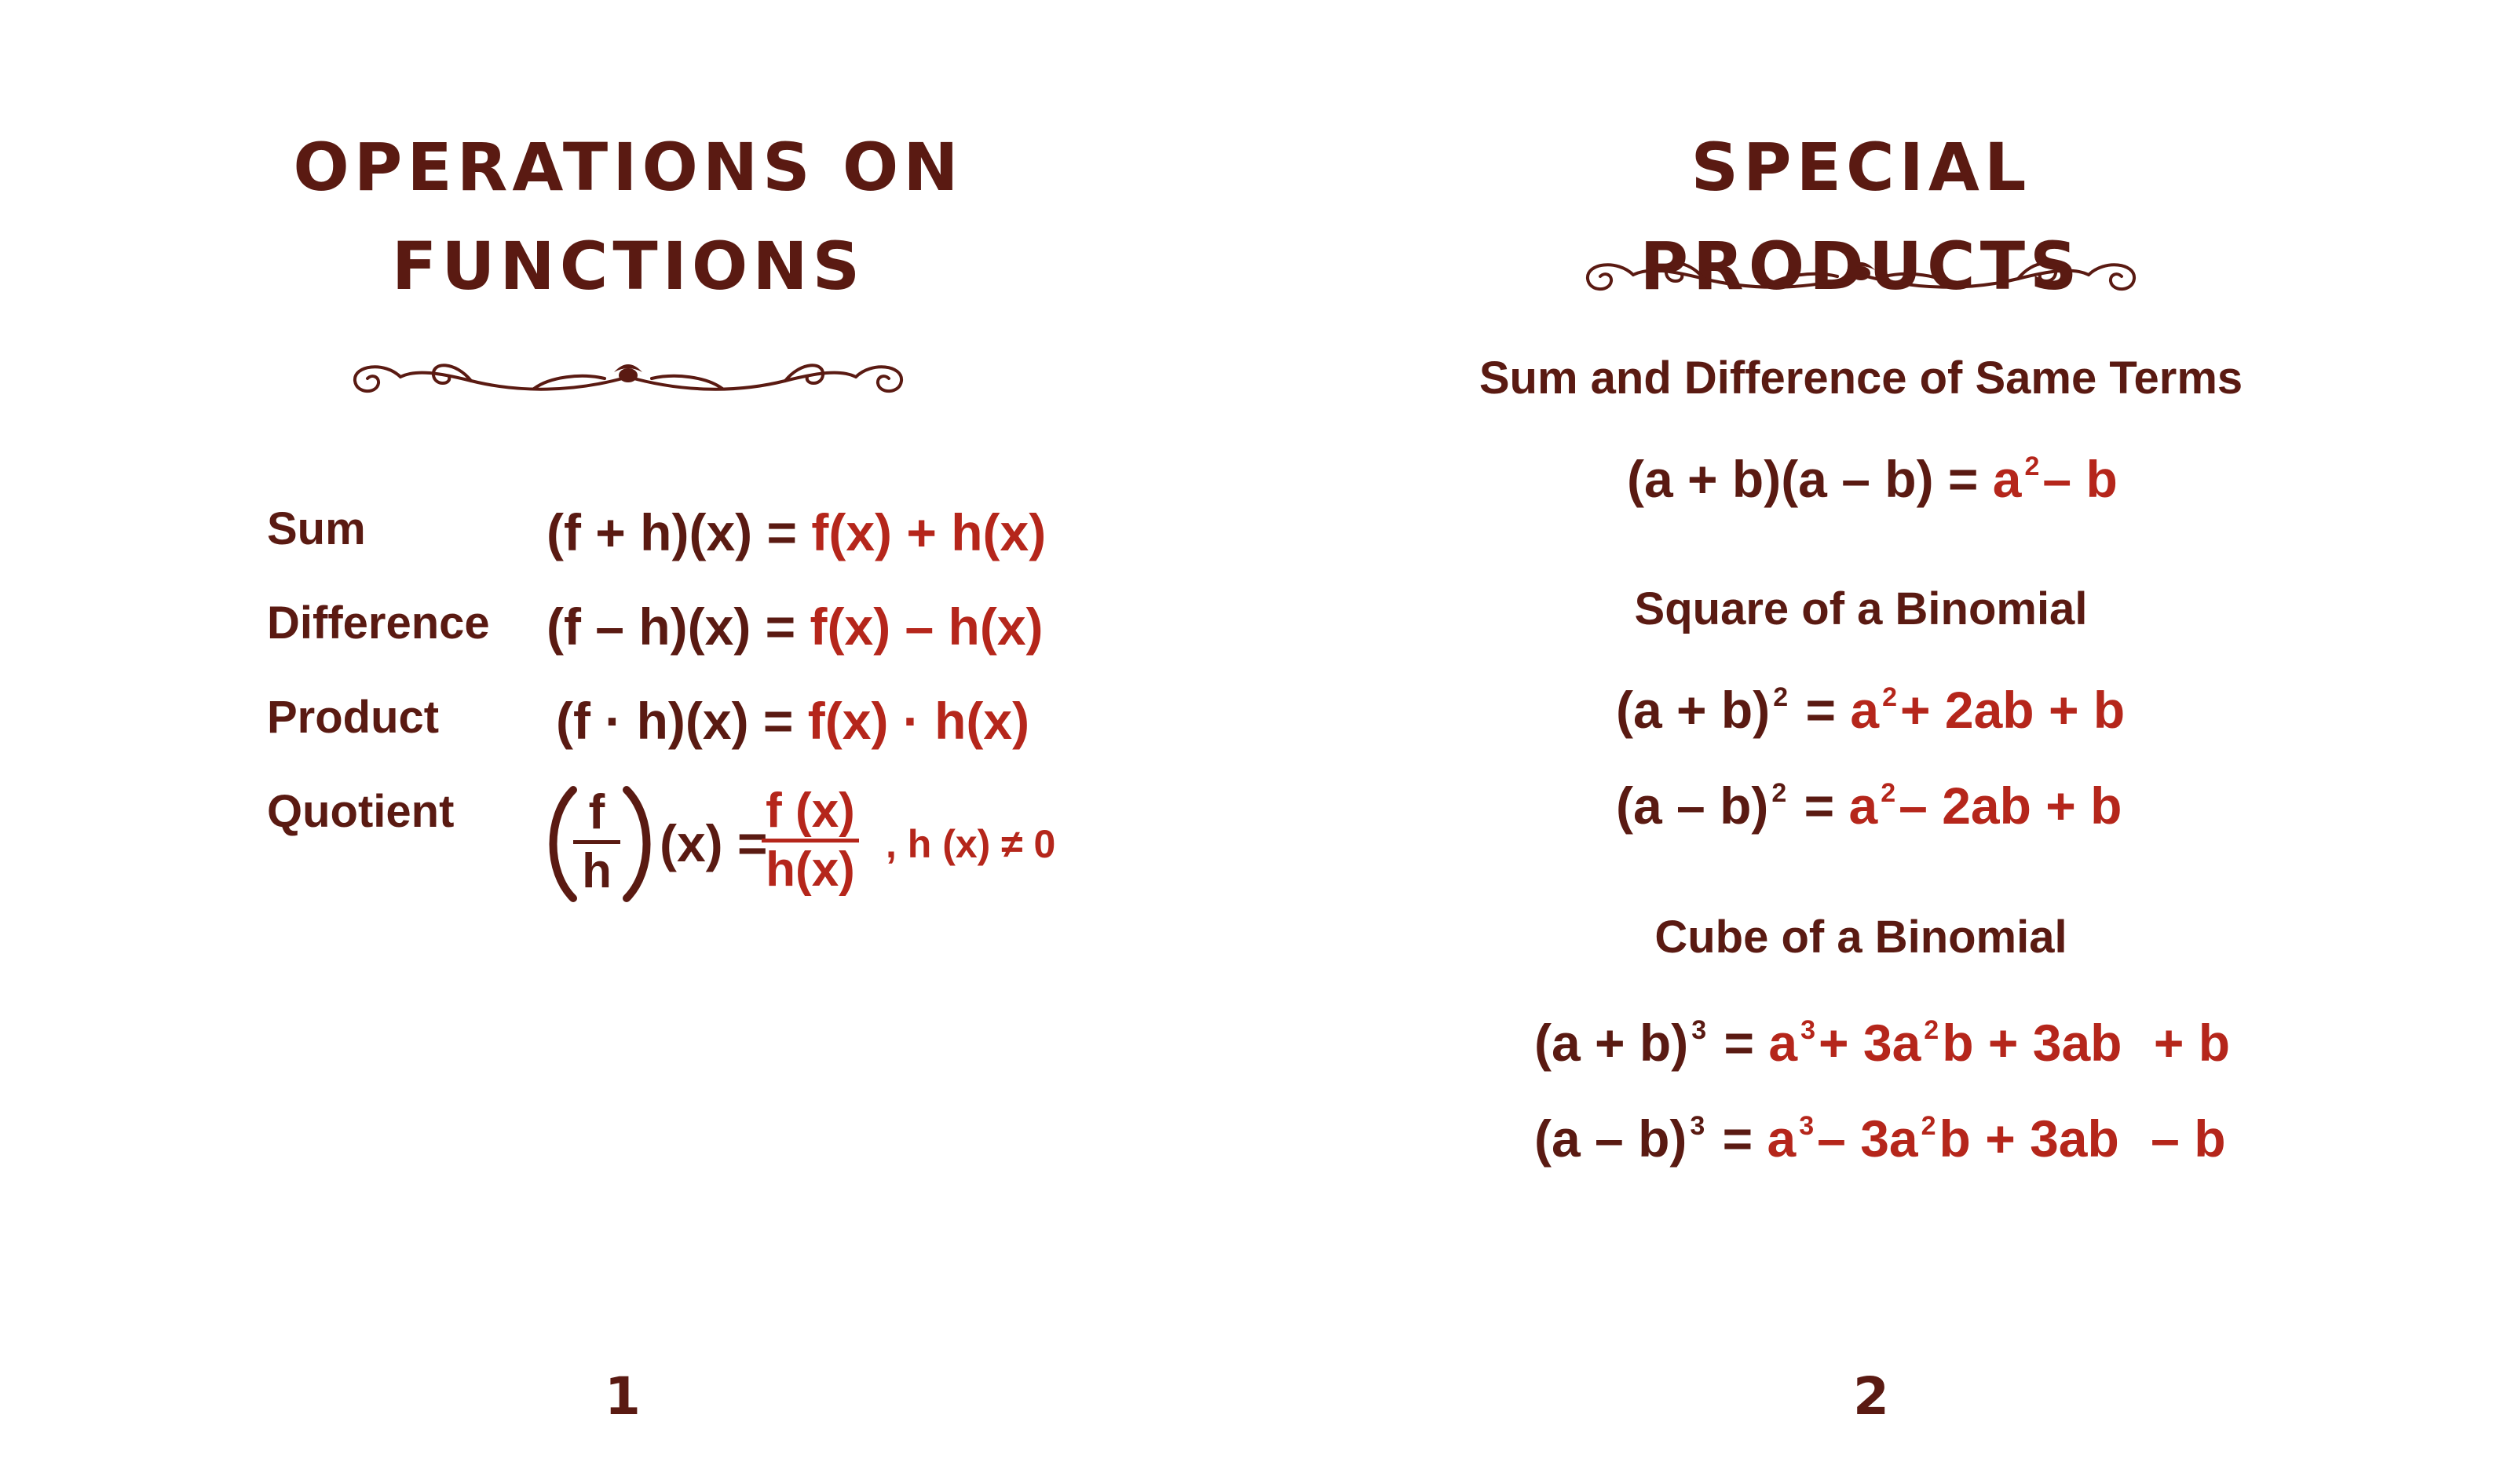 Image resolution: width=2493 pixels, height=1484 pixels. Describe the element at coordinates (1692, 806) in the screenshot. I see `equation-square-minus-lhs: (a – b)` at that location.